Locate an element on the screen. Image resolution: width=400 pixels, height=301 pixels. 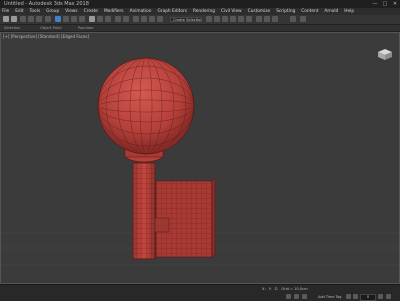
extra-tool-icon is located at coordinates (303, 19).